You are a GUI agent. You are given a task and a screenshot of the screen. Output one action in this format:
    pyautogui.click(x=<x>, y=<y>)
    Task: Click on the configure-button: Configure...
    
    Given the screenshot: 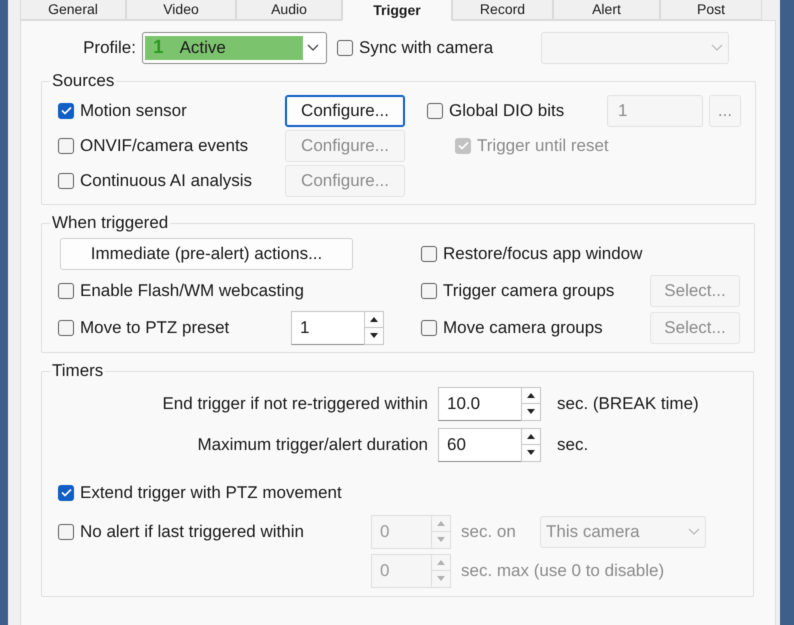 What is the action you would take?
    pyautogui.click(x=345, y=110)
    